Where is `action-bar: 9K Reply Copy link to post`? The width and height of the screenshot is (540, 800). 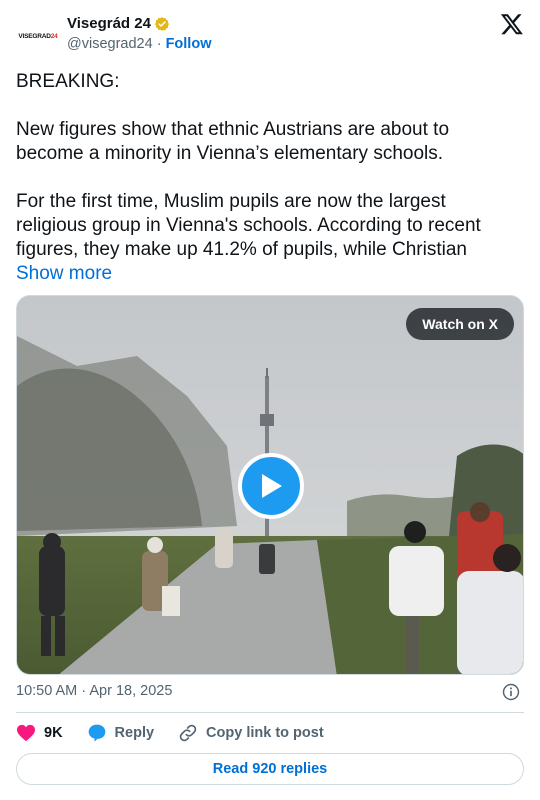 action-bar: 9K Reply Copy link to post is located at coordinates (182, 733).